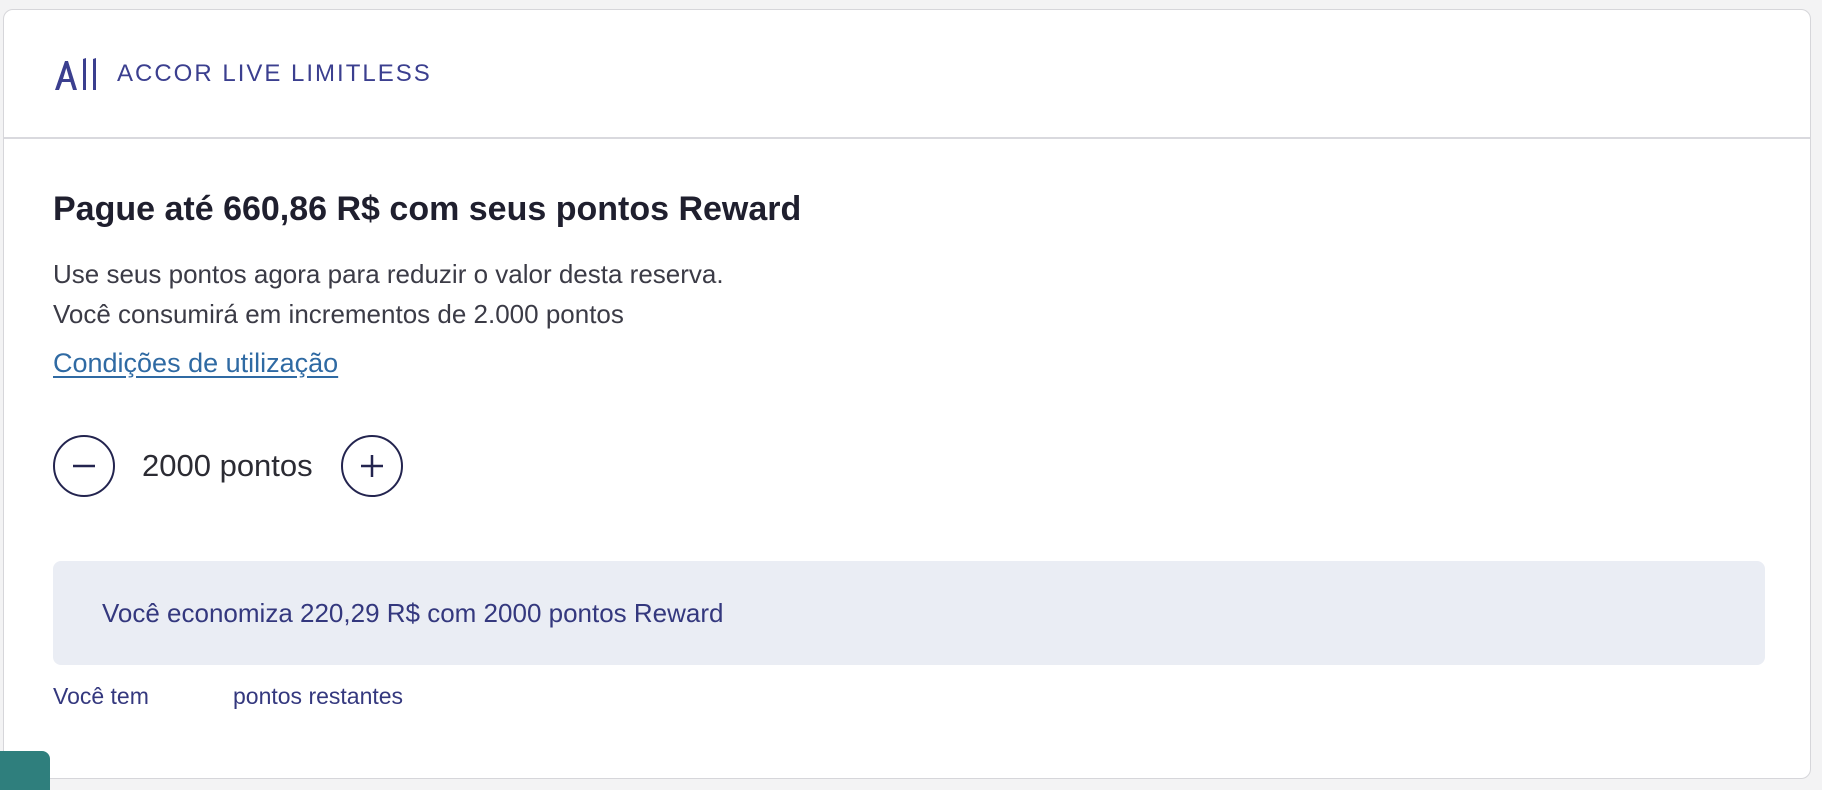  I want to click on decrement-button, so click(84, 466).